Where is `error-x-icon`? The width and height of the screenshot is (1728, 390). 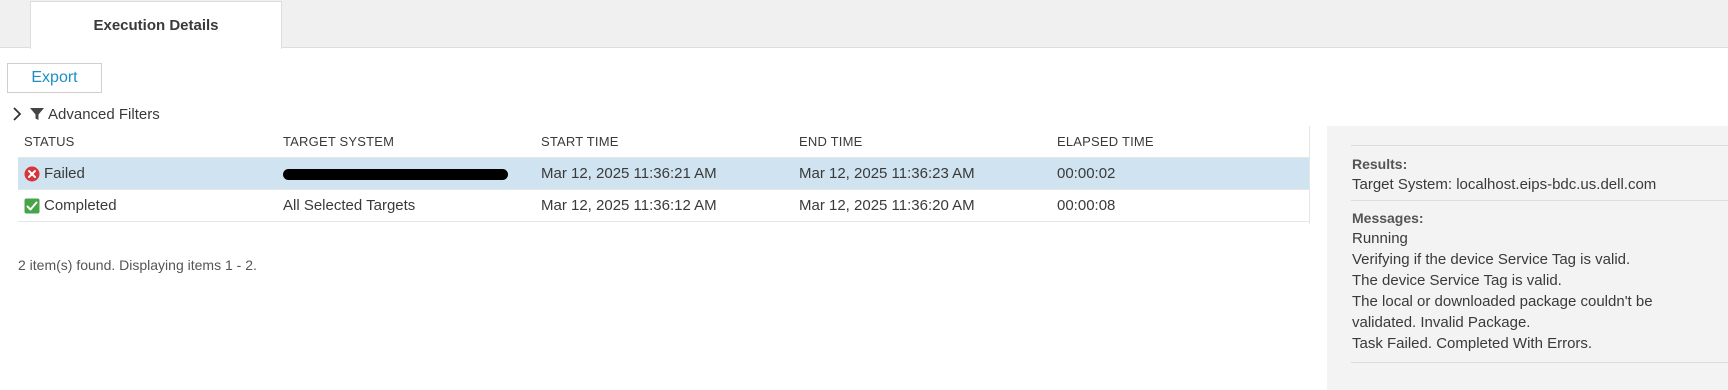 error-x-icon is located at coordinates (32, 173).